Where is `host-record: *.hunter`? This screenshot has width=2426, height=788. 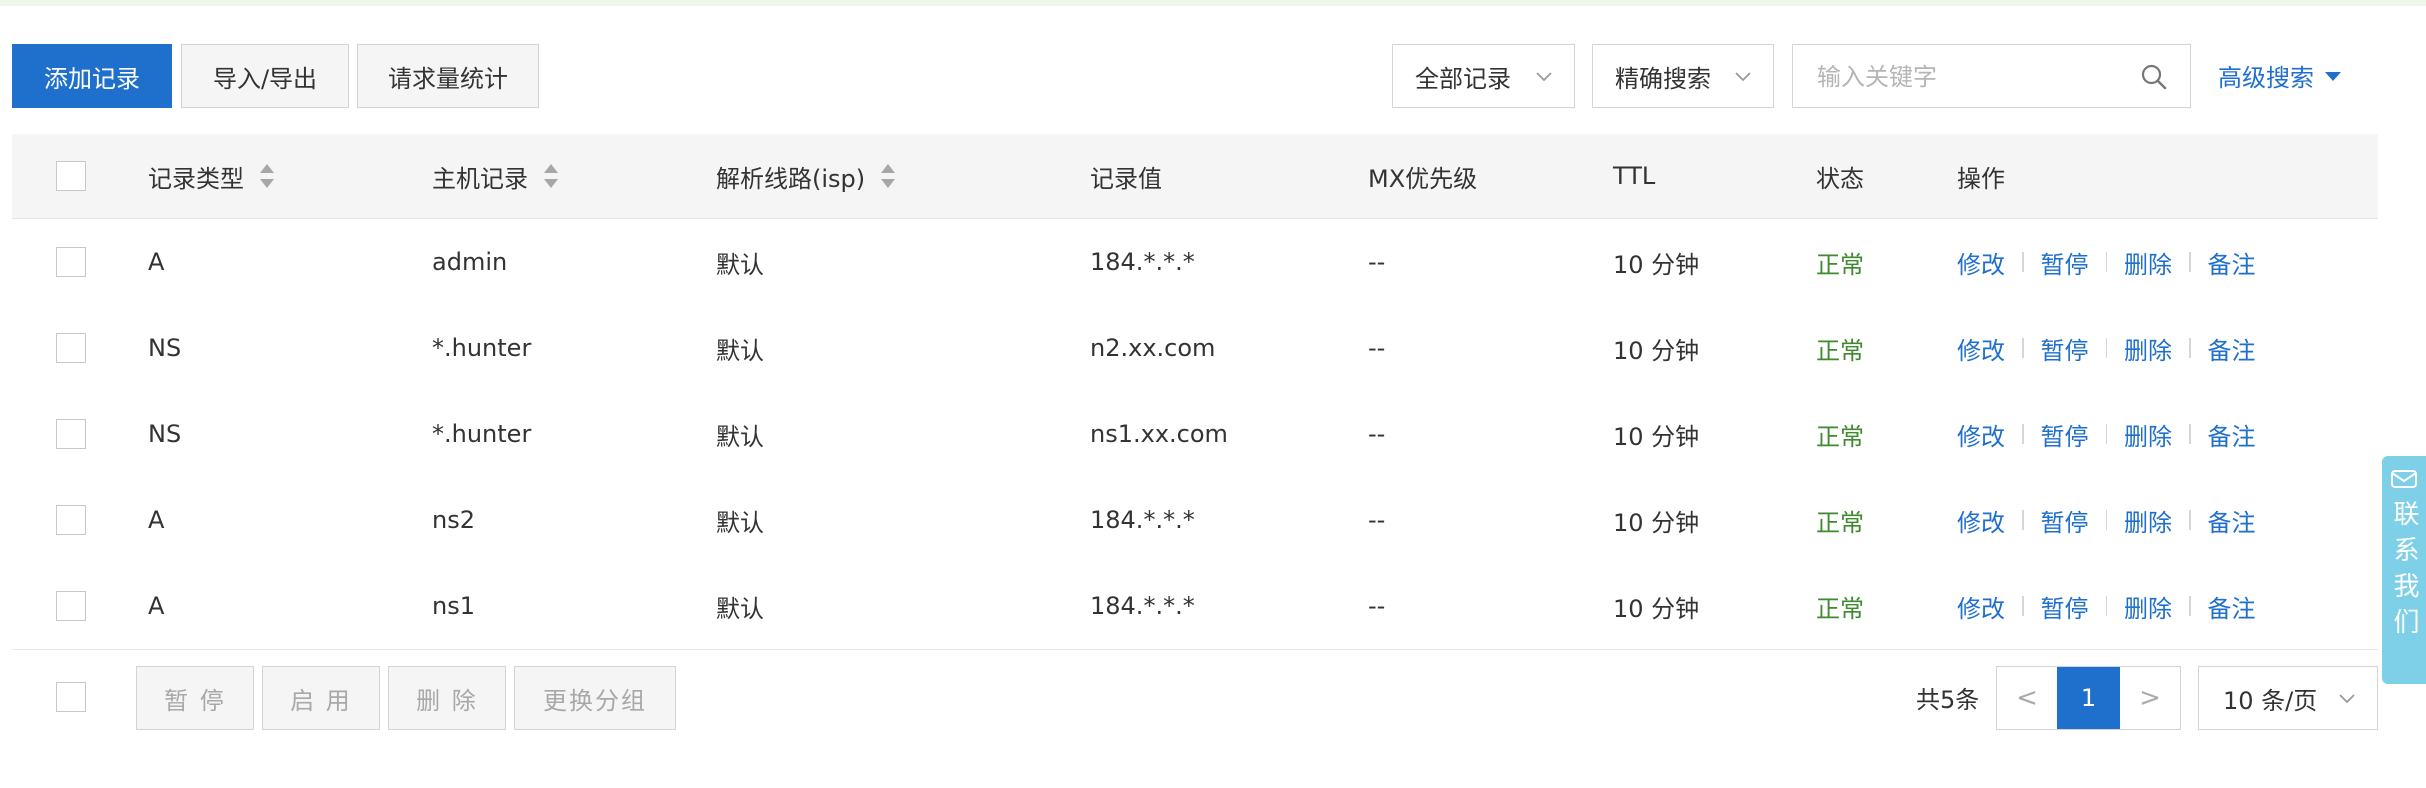 host-record: *.hunter is located at coordinates (482, 348).